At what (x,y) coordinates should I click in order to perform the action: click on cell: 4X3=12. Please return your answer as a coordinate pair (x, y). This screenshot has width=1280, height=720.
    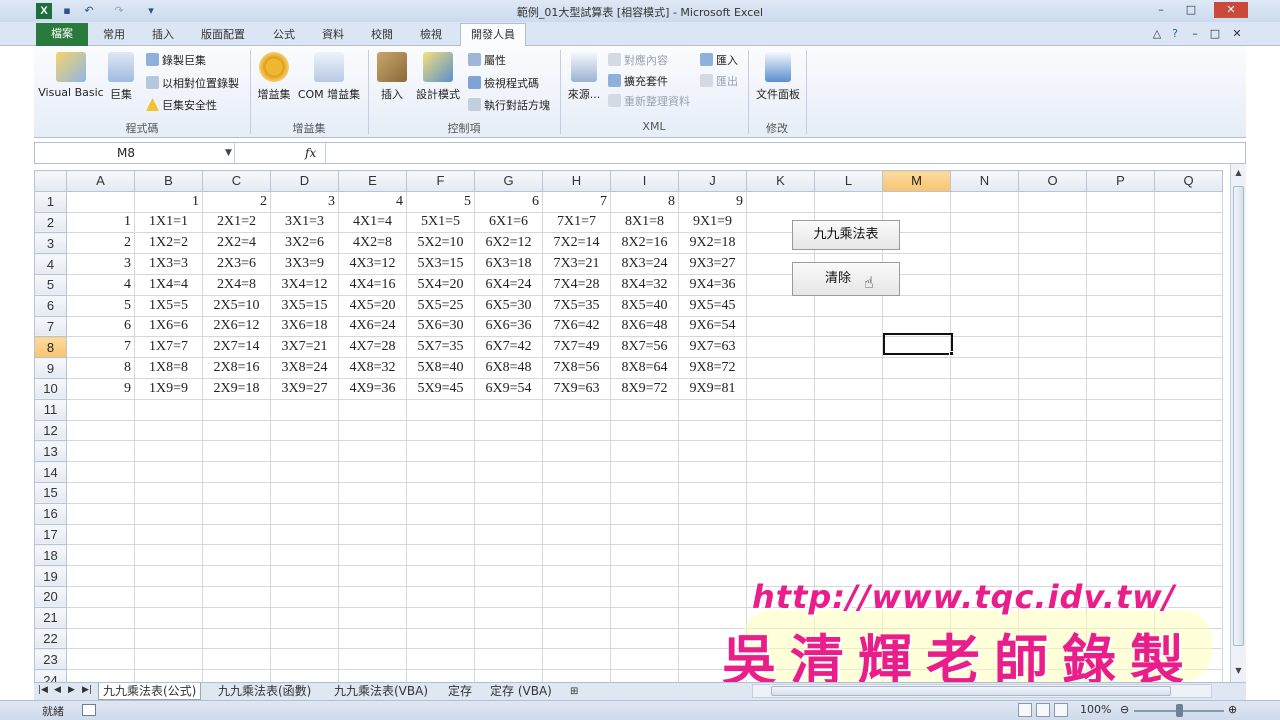
    Looking at the image, I should click on (372, 264).